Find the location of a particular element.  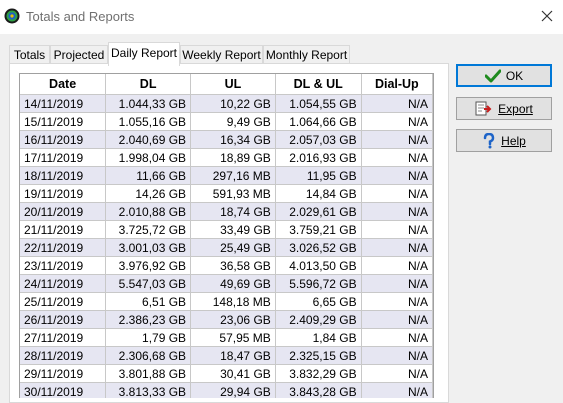

cell-date: 22/11/2019 is located at coordinates (63, 247).